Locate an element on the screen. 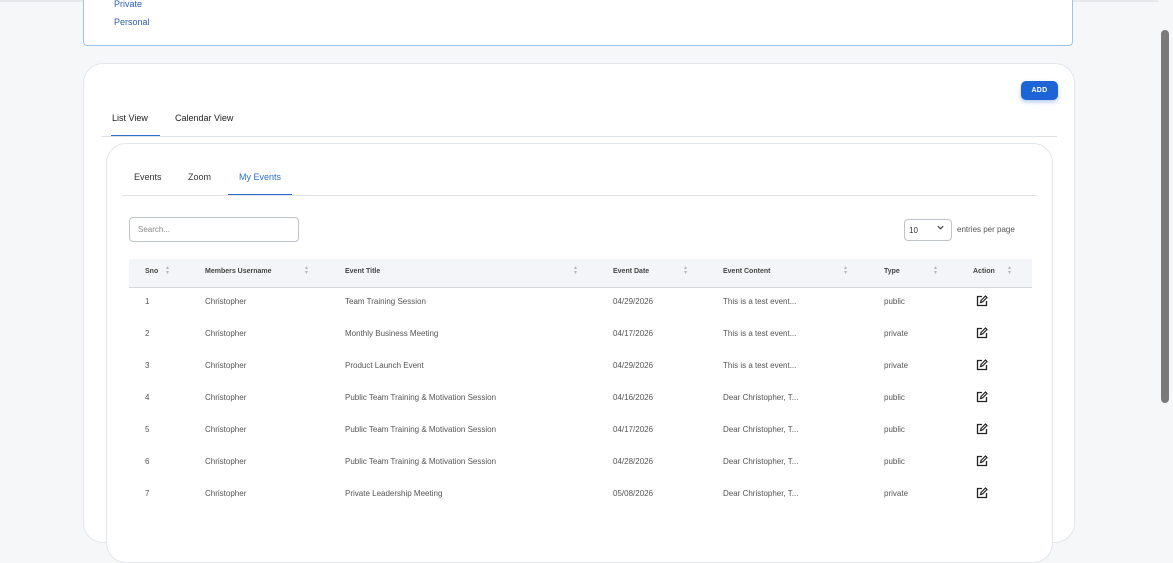 The width and height of the screenshot is (1173, 563). view-tabs: List View Calendar View is located at coordinates (579, 119).